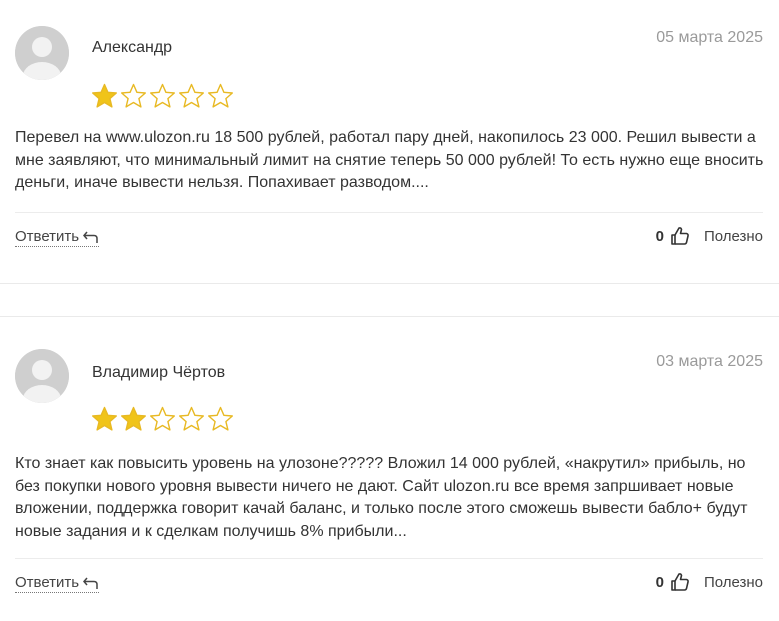  What do you see at coordinates (132, 47) in the screenshot?
I see `review-author: Александр` at bounding box center [132, 47].